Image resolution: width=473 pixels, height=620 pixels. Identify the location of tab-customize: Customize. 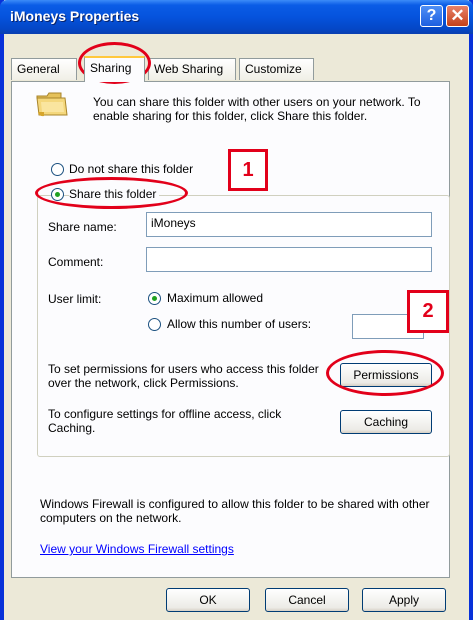
(276, 69).